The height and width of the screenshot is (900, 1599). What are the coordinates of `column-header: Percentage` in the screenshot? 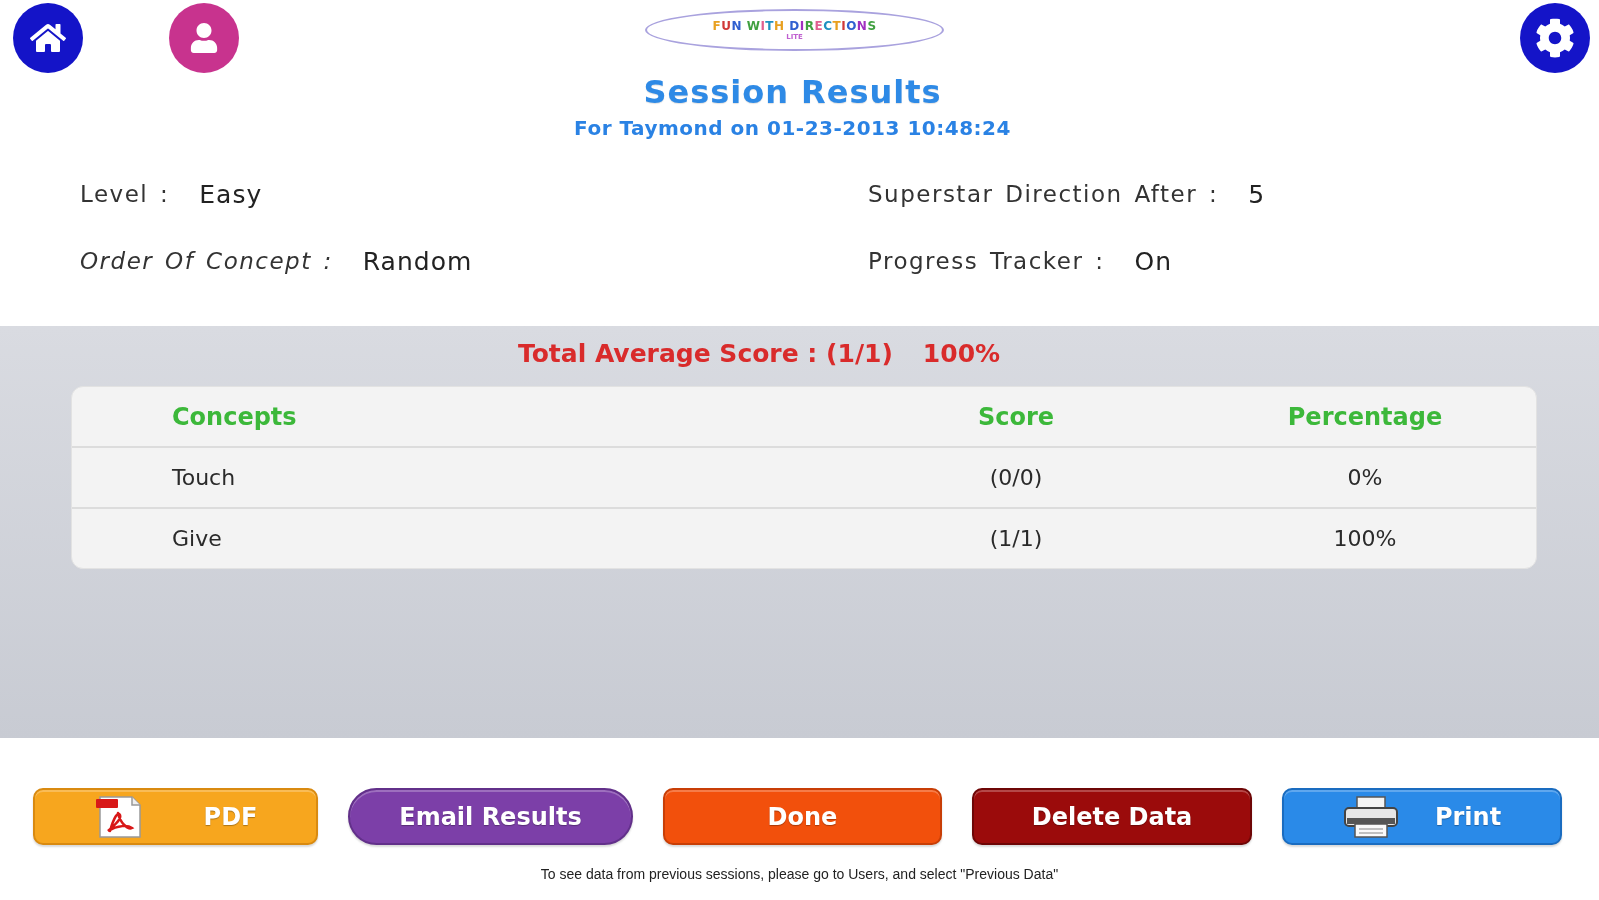 It's located at (1365, 416).